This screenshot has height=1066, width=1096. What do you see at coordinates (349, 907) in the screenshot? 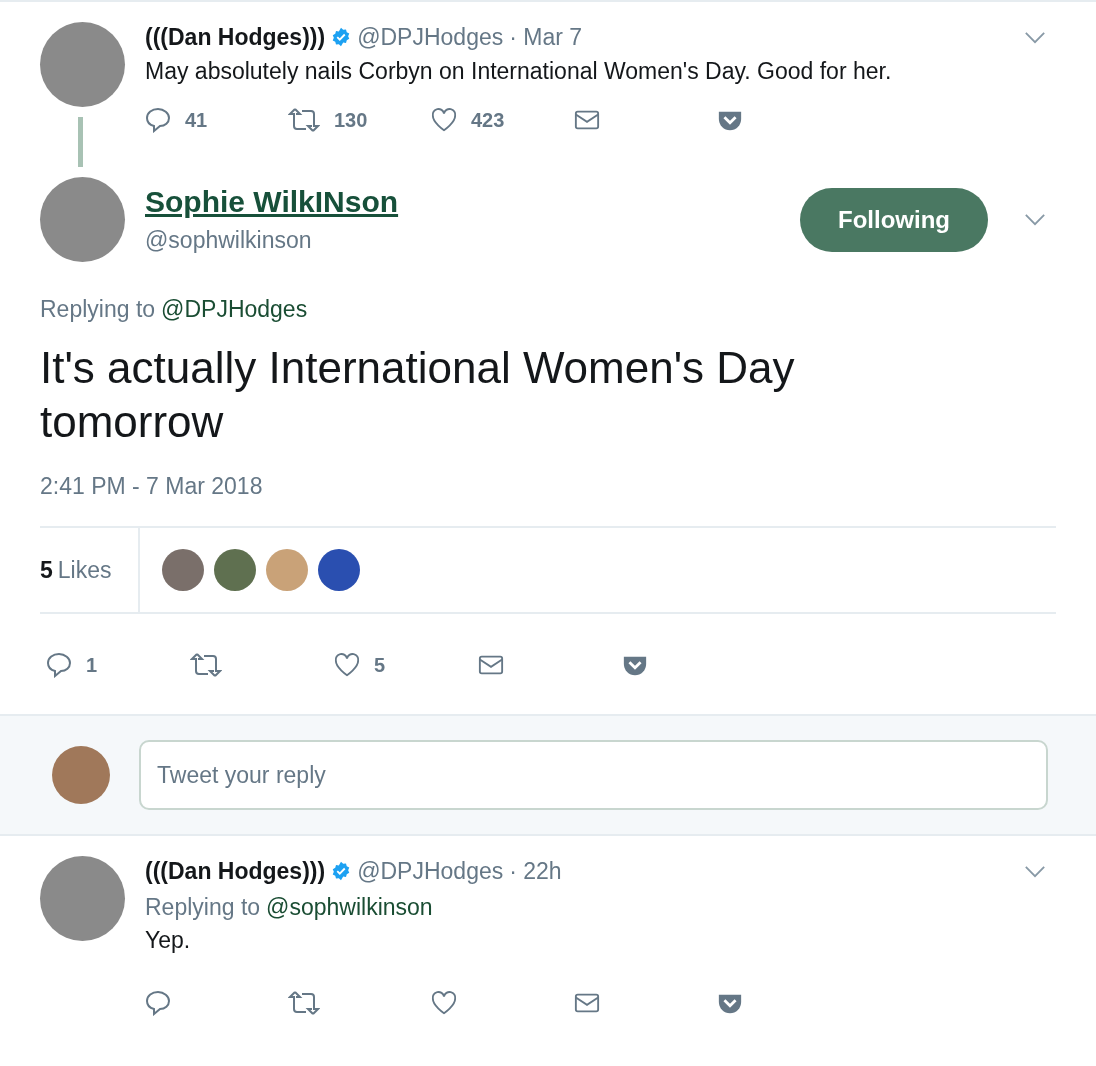
I see `mention-link: @sophwilkinson` at bounding box center [349, 907].